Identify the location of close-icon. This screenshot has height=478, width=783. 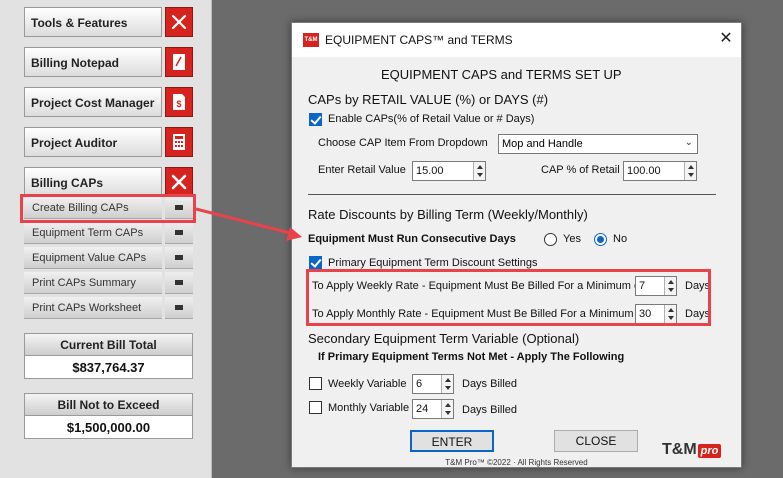
(179, 182).